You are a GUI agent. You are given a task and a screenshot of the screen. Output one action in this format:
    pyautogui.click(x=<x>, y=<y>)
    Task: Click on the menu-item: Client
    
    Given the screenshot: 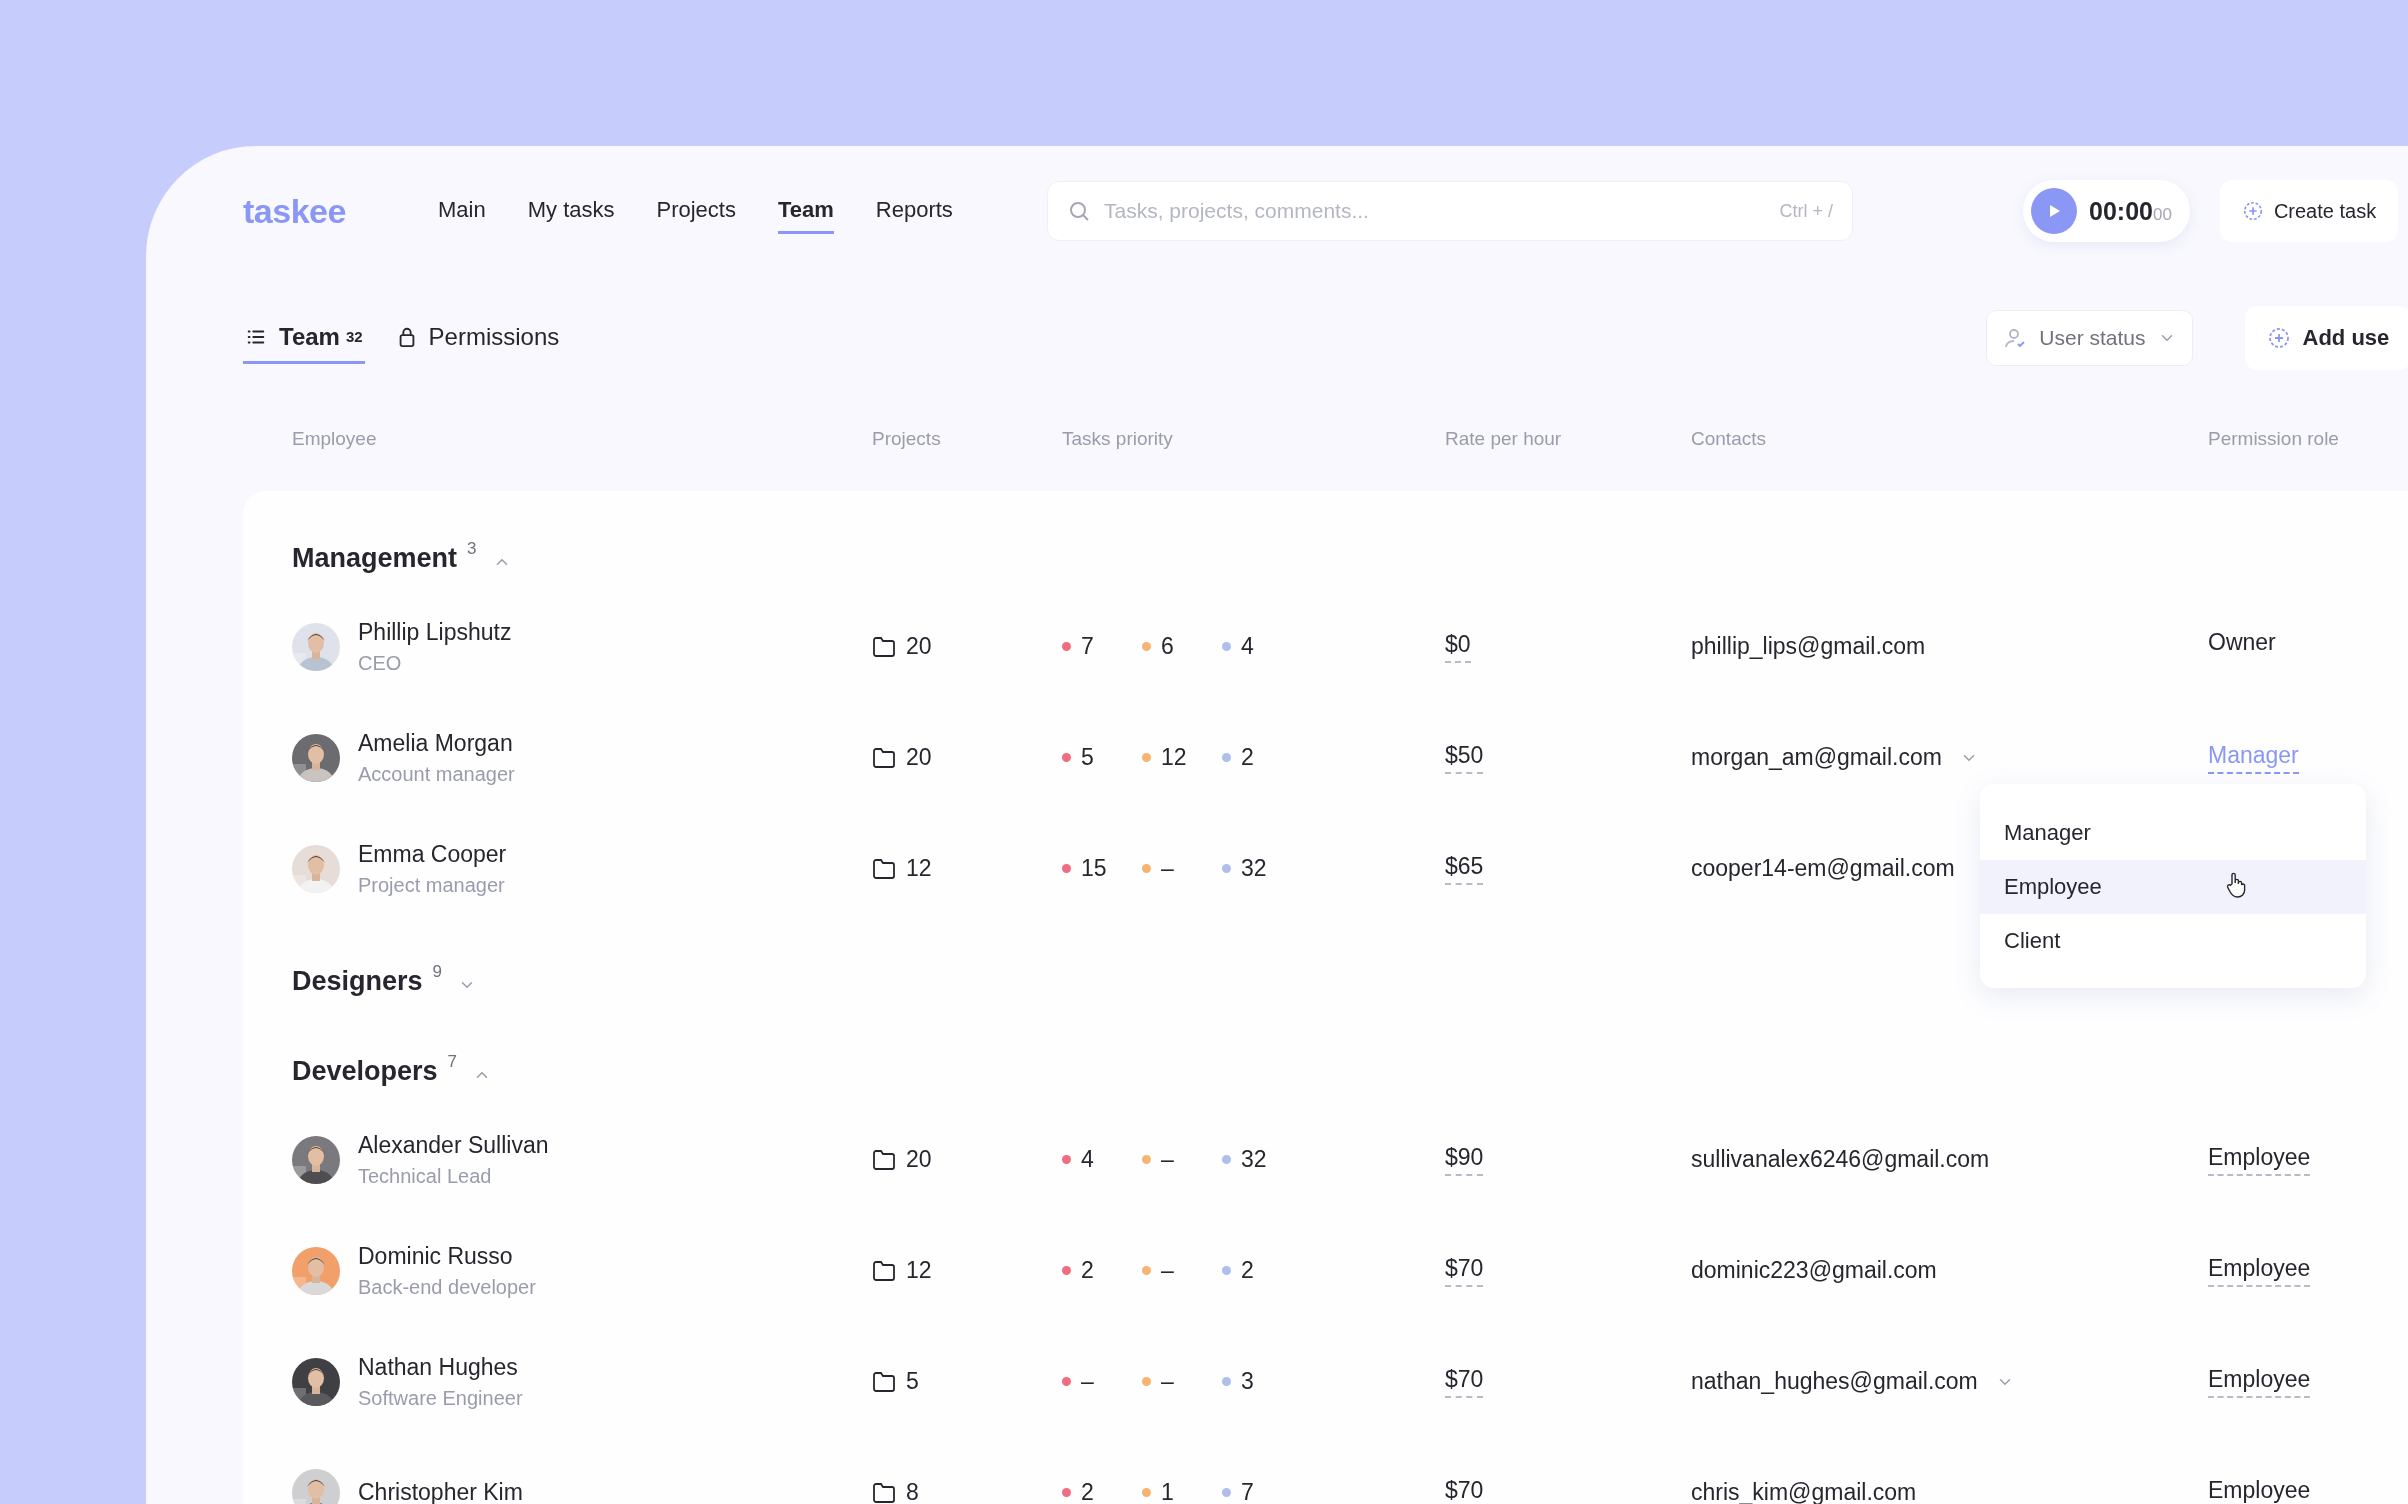 What is the action you would take?
    pyautogui.click(x=2173, y=941)
    